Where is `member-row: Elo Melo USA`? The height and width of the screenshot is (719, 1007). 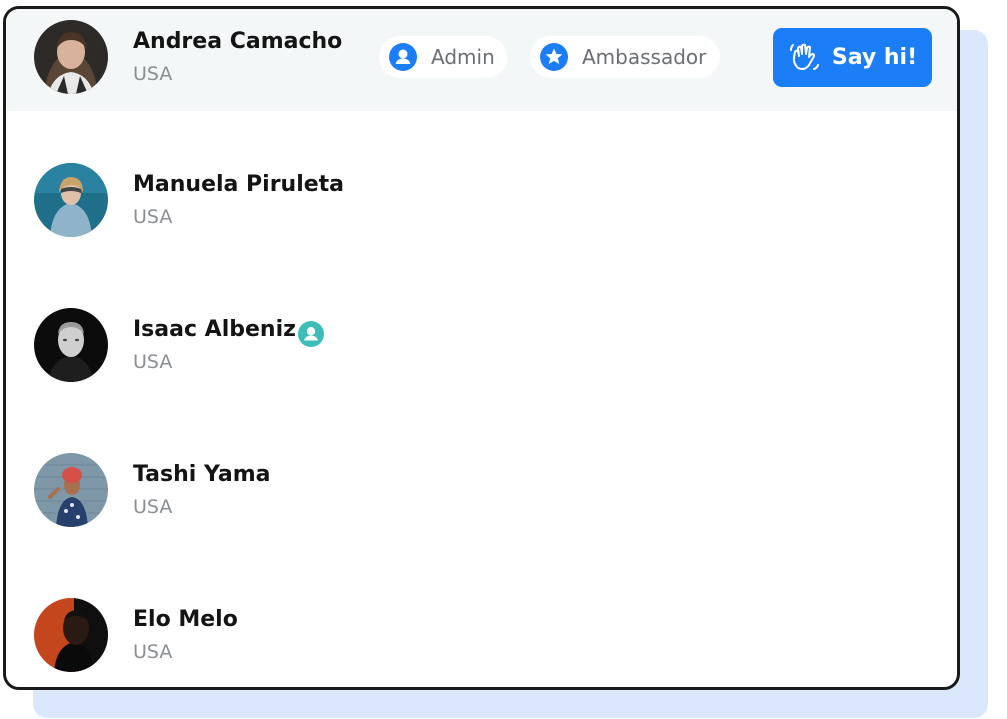
member-row: Elo Melo USA is located at coordinates (481, 623).